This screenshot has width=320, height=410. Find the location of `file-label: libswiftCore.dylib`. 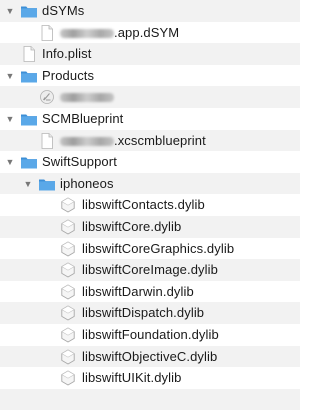

file-label: libswiftCore.dylib is located at coordinates (132, 226).